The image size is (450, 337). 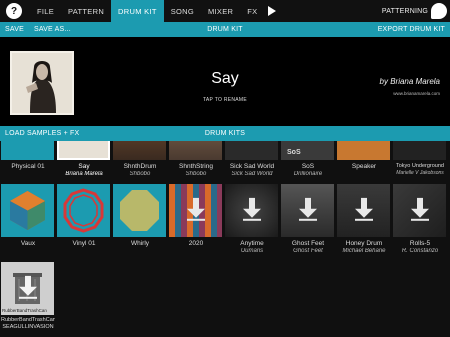 I want to click on help-button: ?, so click(x=14, y=11).